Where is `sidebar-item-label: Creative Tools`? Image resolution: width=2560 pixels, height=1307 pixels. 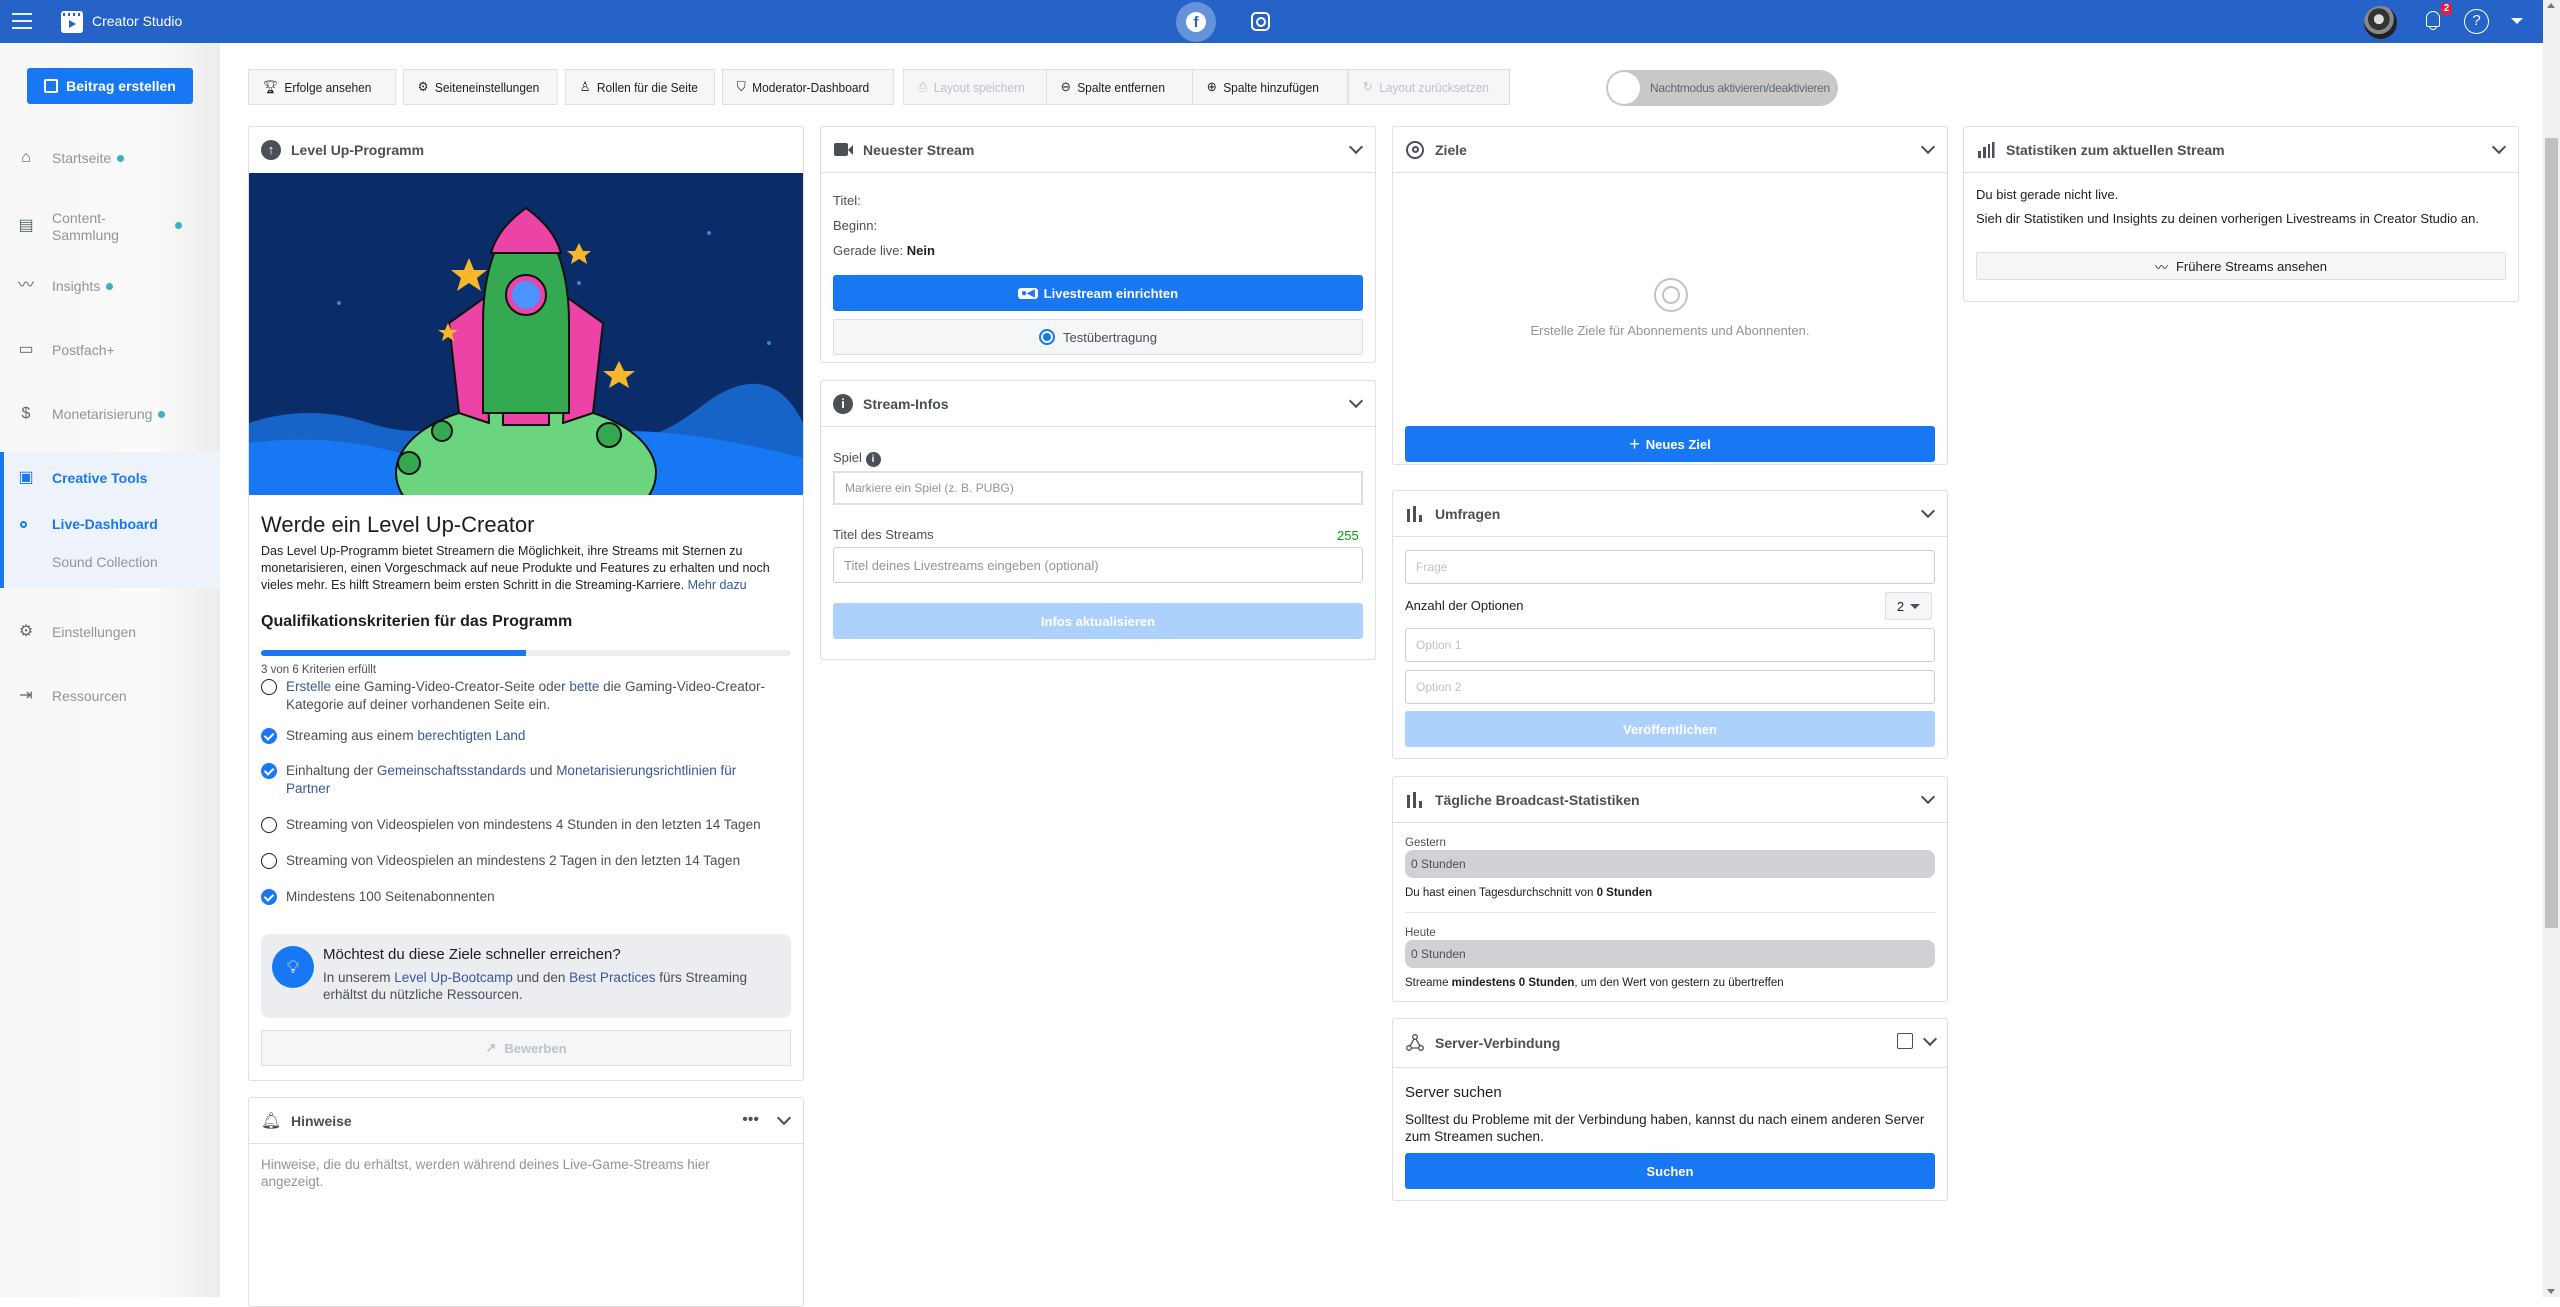 sidebar-item-label: Creative Tools is located at coordinates (100, 477).